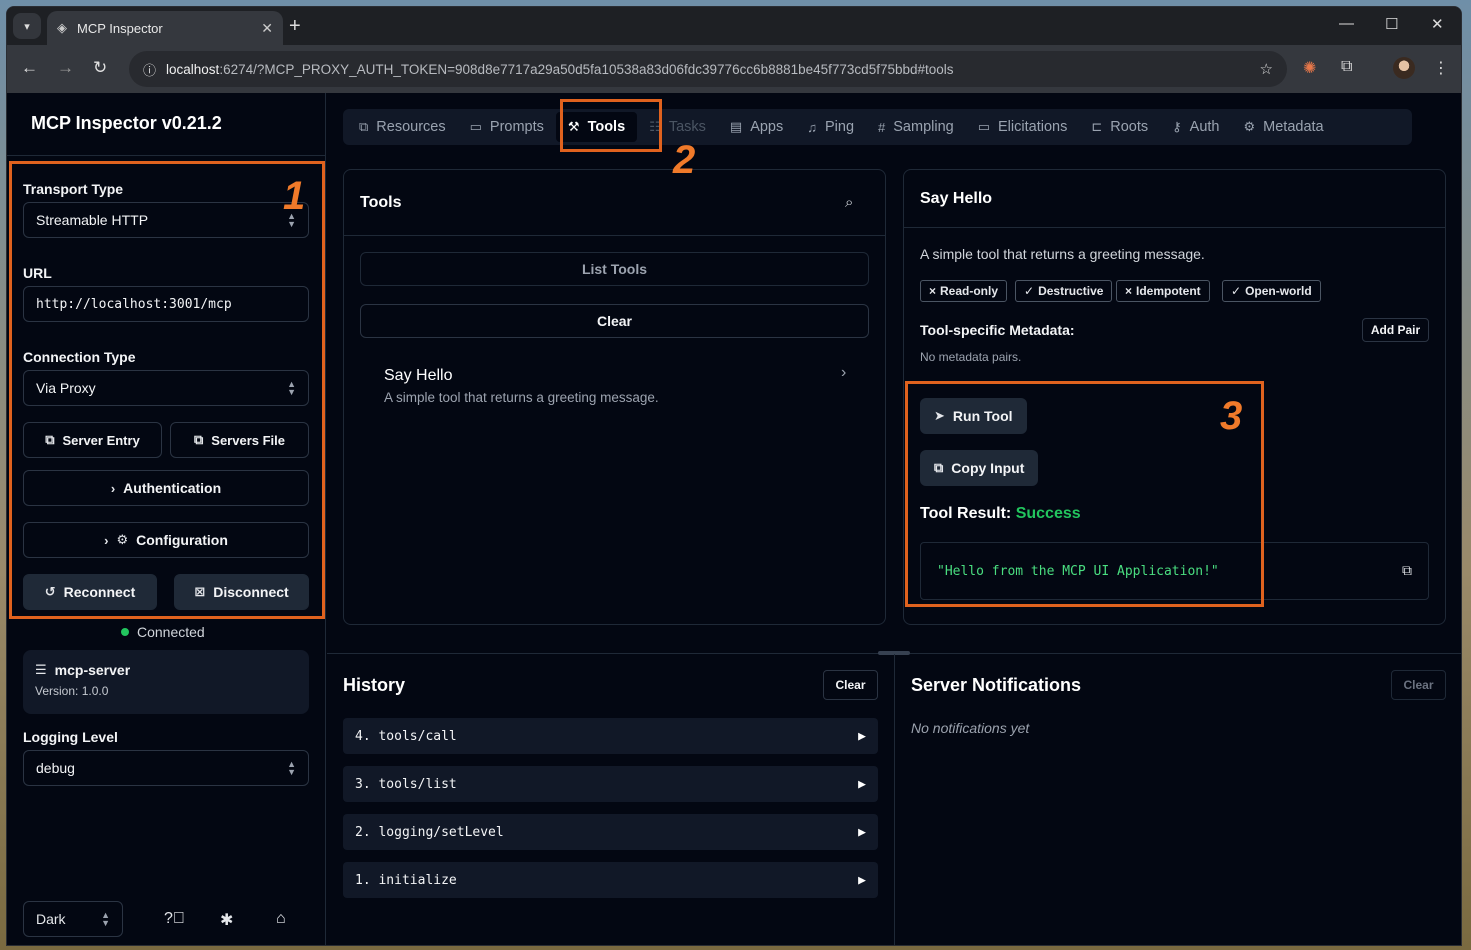 The height and width of the screenshot is (950, 1471). I want to click on add-pair-button: Add Pair, so click(1395, 330).